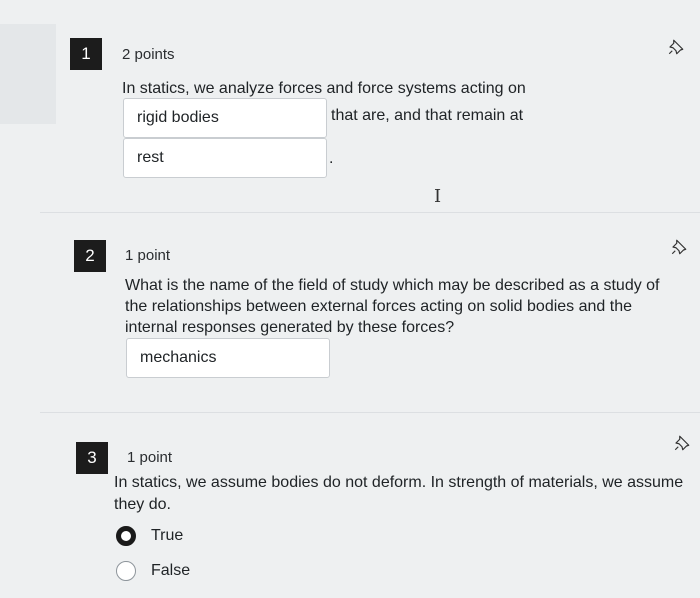 This screenshot has width=700, height=598. I want to click on left-margin-shade, so click(28, 74).